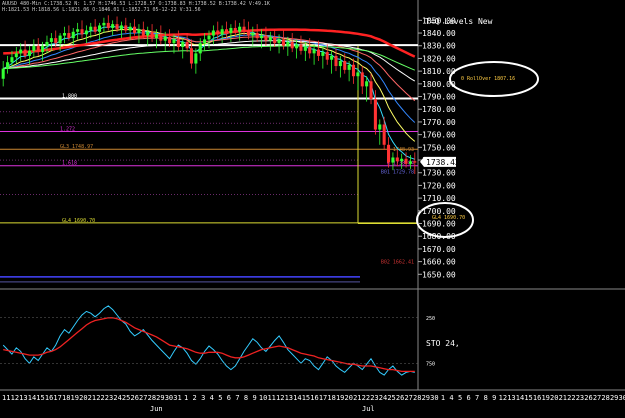  Describe the element at coordinates (400, 398) in the screenshot. I see `date-tick-label: 26` at that location.